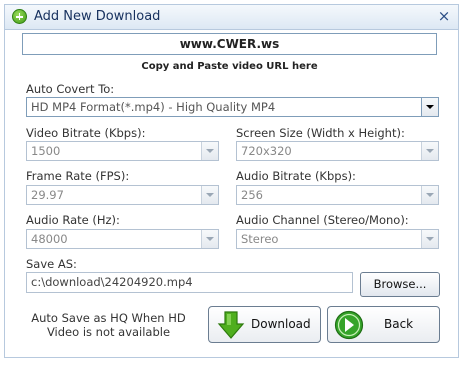 The width and height of the screenshot is (467, 365). I want to click on audio-rate-label: Audio Rate (Hz):, so click(73, 220).